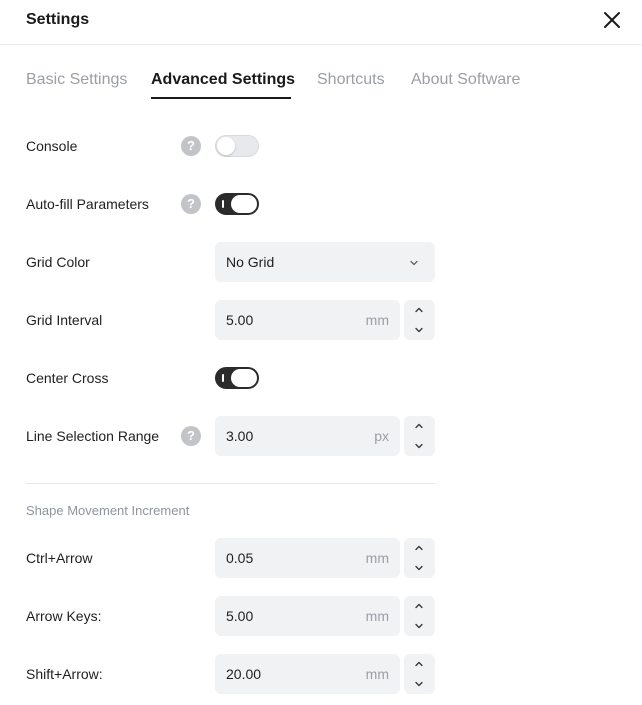 The width and height of the screenshot is (642, 705). I want to click on section-title: Shape Movement Increment, so click(108, 510).